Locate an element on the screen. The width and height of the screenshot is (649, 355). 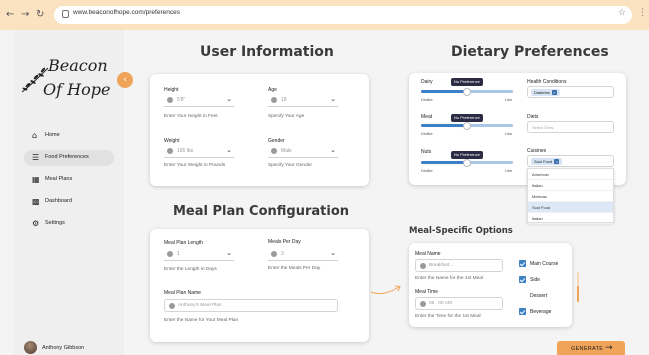
main-course-checkbox is located at coordinates (522, 263).